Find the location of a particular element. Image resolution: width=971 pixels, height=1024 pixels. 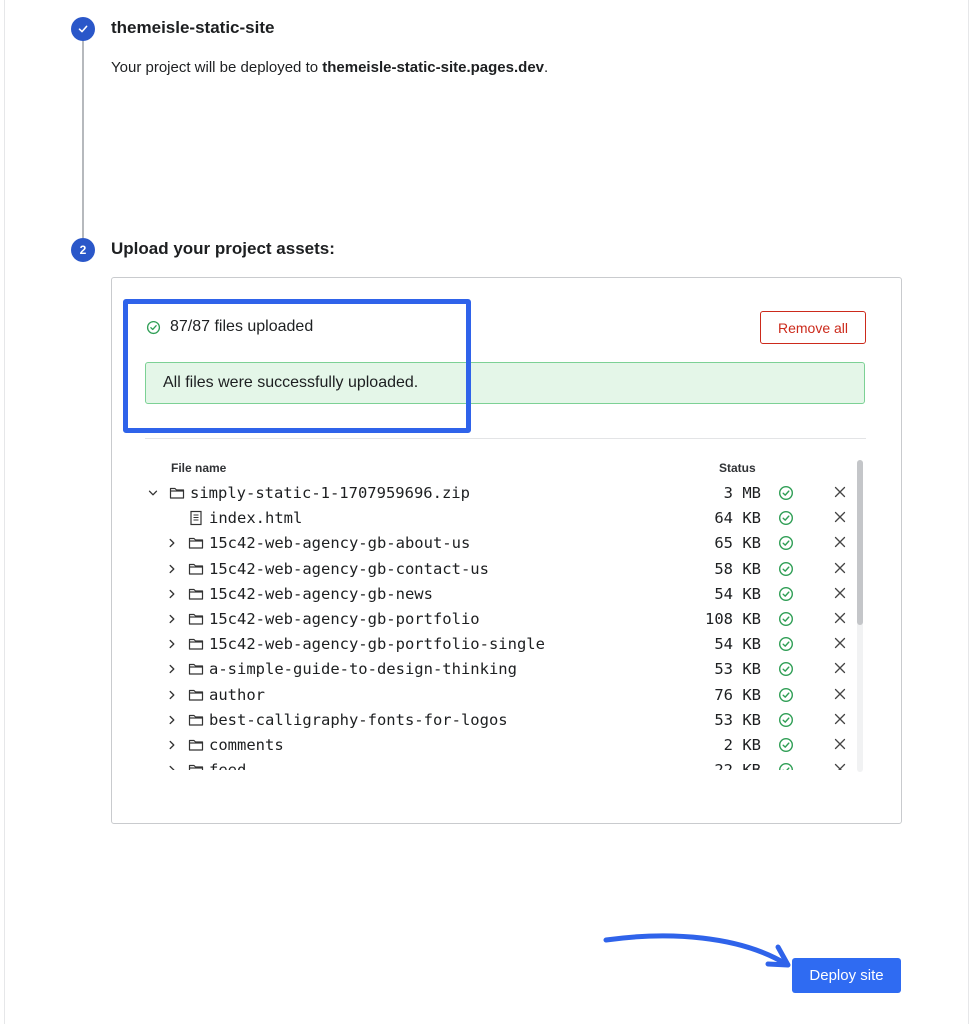

step-2-indicator: 2 is located at coordinates (83, 250).